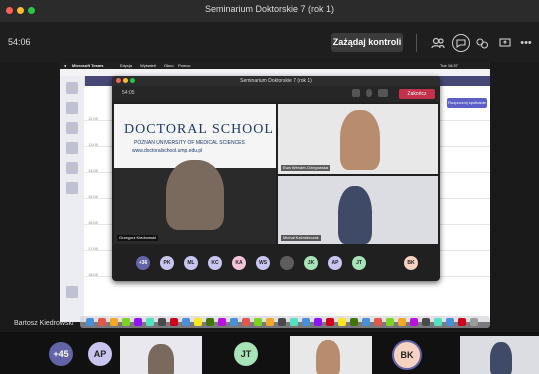 This screenshot has height=374, width=539. I want to click on calendar-time: 16:00, so click(93, 222).